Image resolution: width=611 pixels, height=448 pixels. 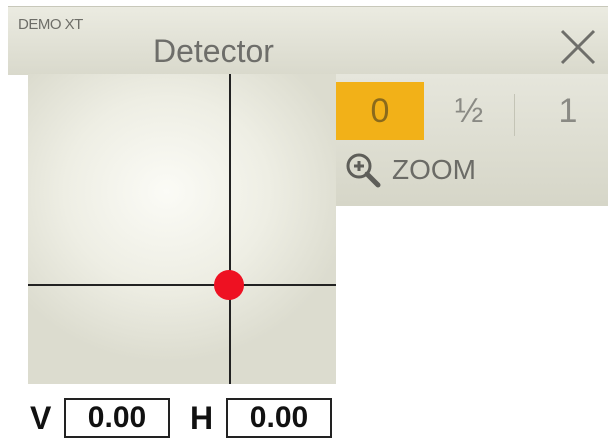 What do you see at coordinates (230, 229) in the screenshot?
I see `crosshair-vertical` at bounding box center [230, 229].